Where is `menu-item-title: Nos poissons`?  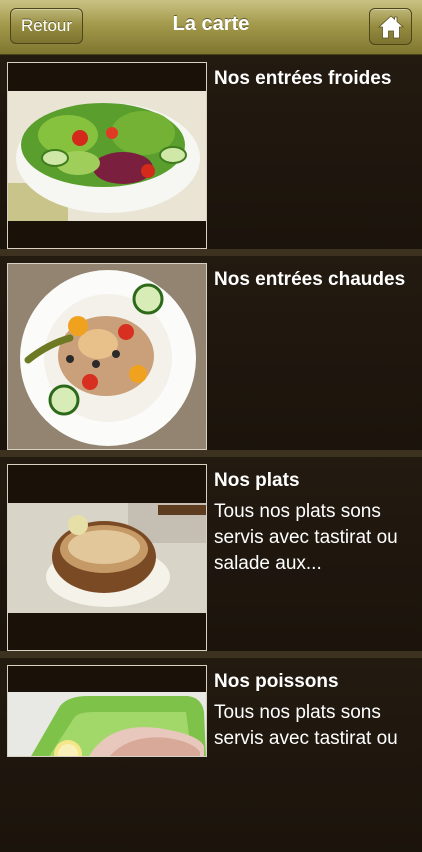 menu-item-title: Nos poissons is located at coordinates (276, 681).